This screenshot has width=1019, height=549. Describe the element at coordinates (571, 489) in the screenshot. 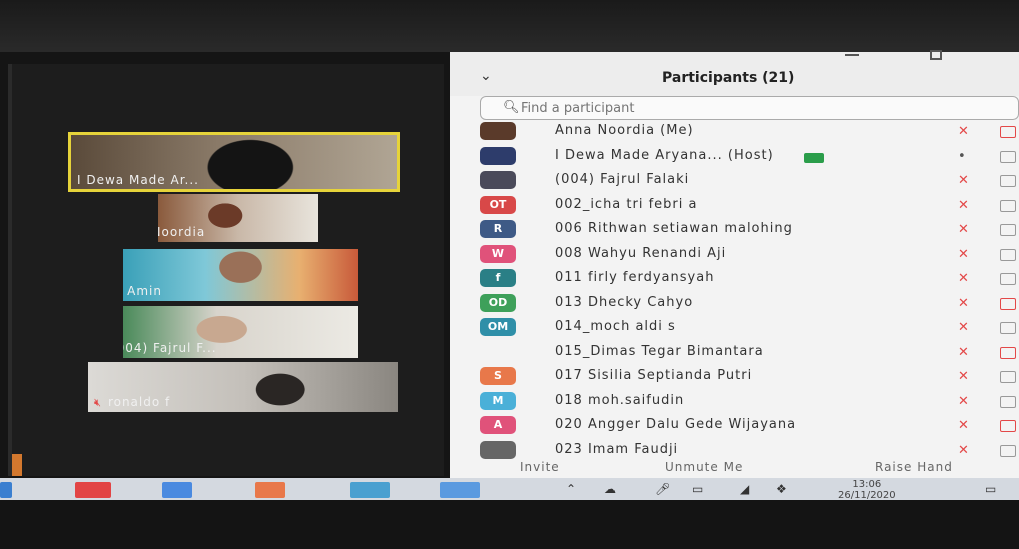

I see `chevron-up-icon: ⌃` at that location.